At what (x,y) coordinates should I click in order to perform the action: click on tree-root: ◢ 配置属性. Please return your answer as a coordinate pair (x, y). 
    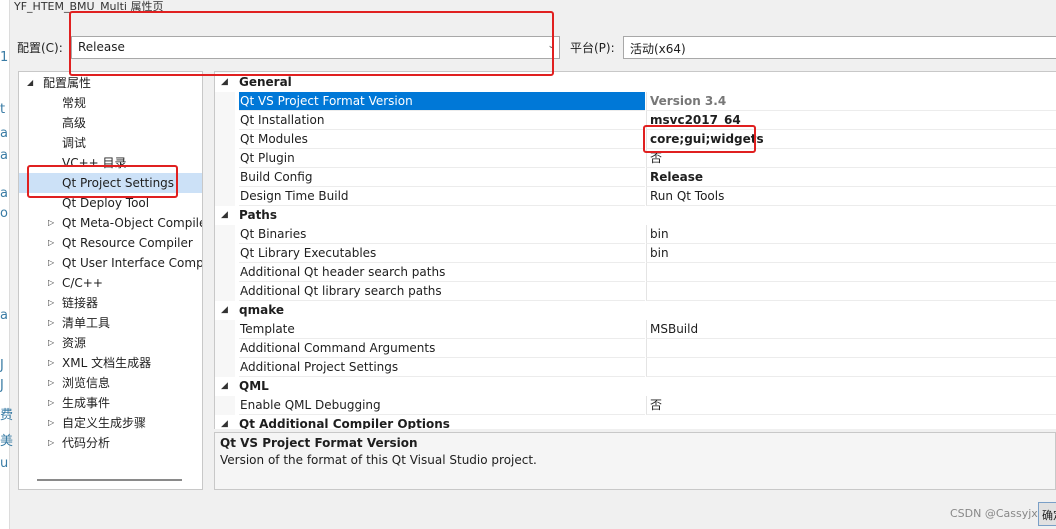
    Looking at the image, I should click on (59, 83).